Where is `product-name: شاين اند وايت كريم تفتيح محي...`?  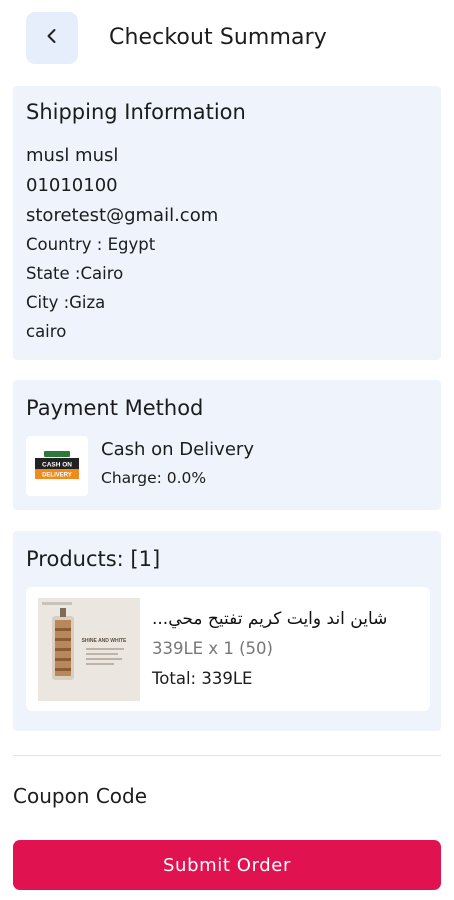
product-name: شاين اند وايت كريم تفتيح محي... is located at coordinates (270, 619).